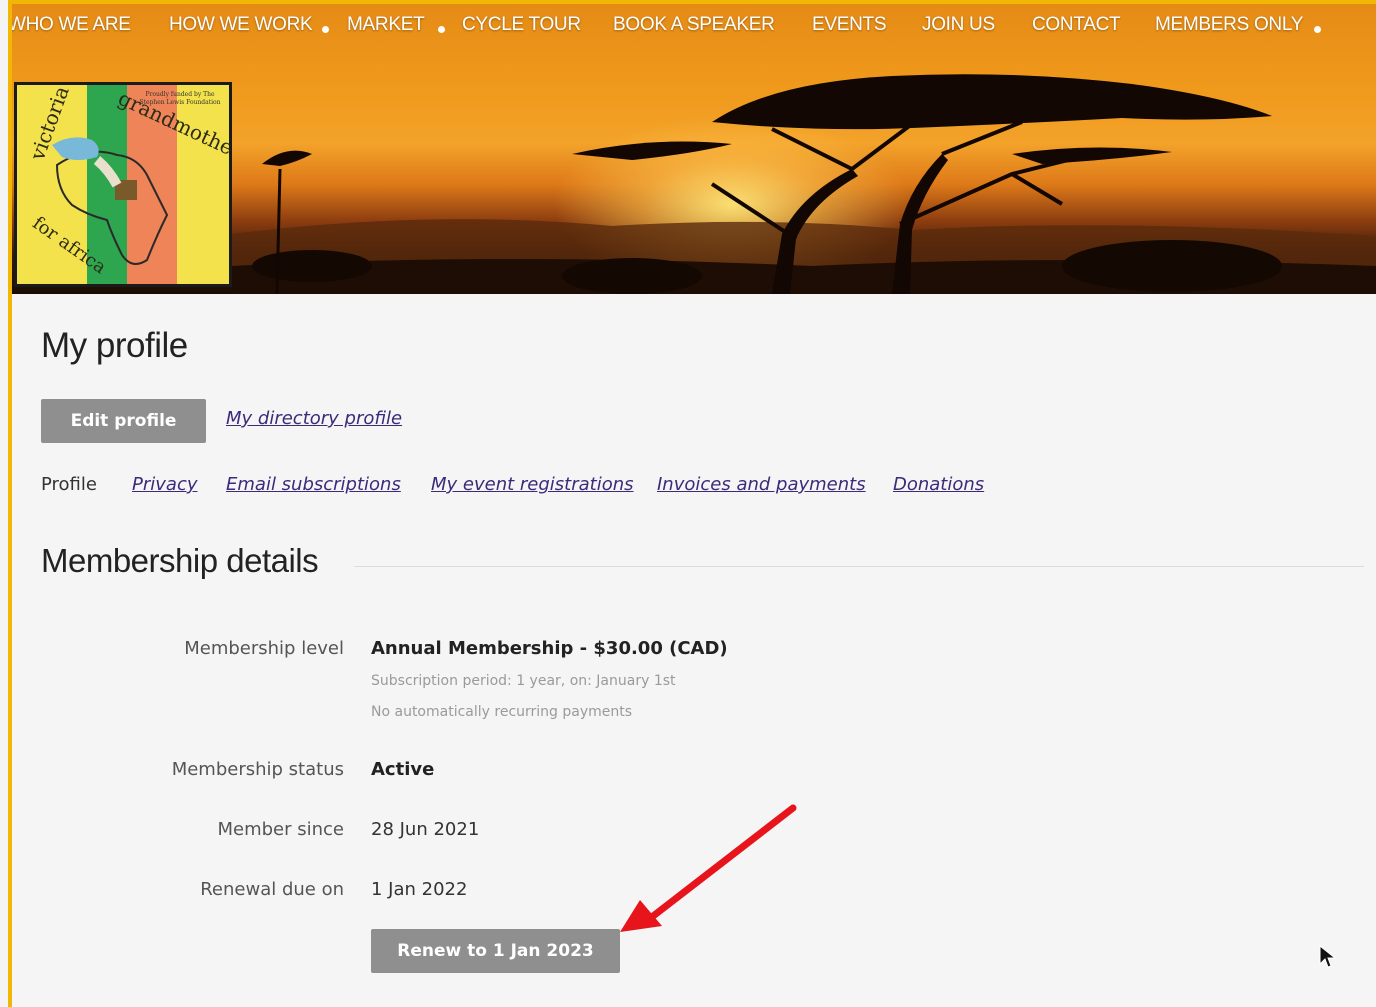  Describe the element at coordinates (69, 484) in the screenshot. I see `tab-profile: Profile` at that location.